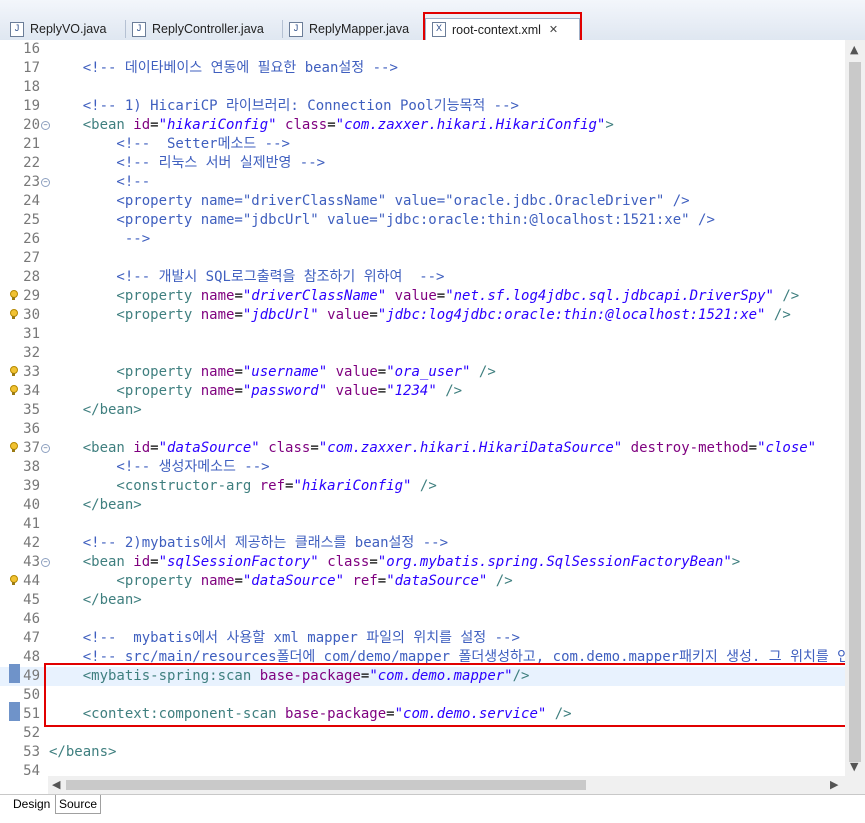  I want to click on horizontal-scrollbar: ◀ ▶, so click(446, 785).